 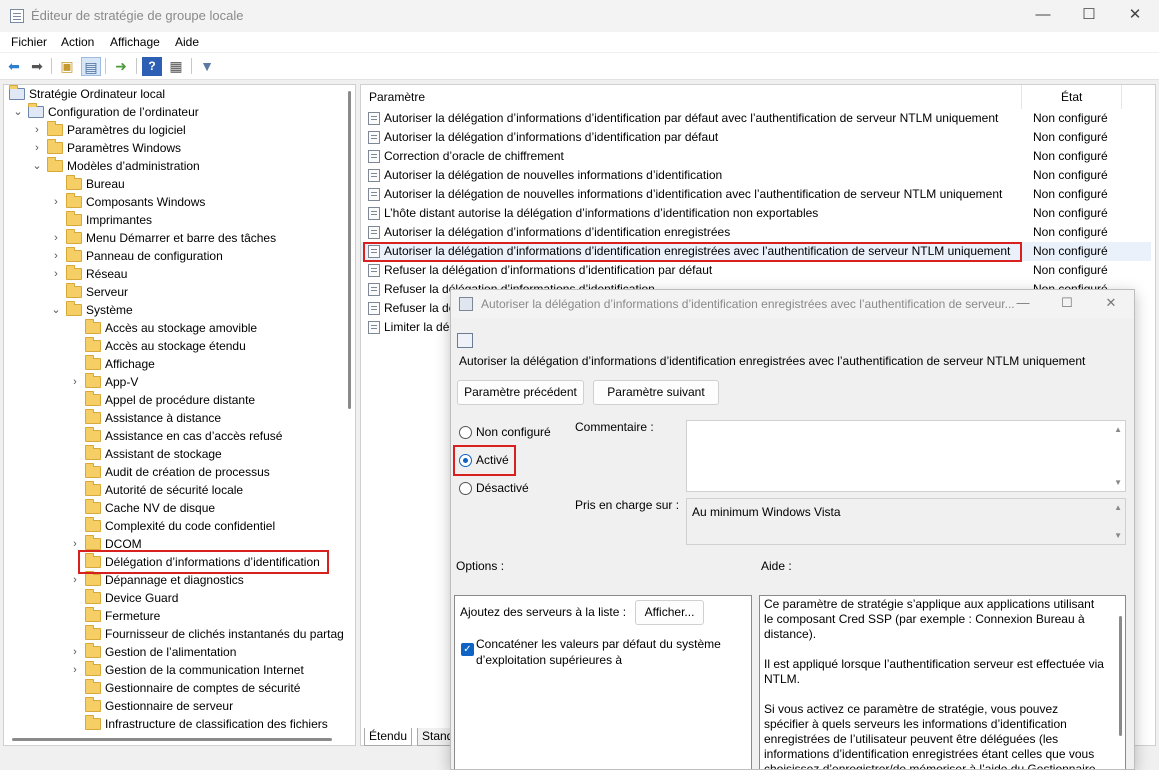 I want to click on dialog-close-button: ✕, so click(x=1111, y=304).